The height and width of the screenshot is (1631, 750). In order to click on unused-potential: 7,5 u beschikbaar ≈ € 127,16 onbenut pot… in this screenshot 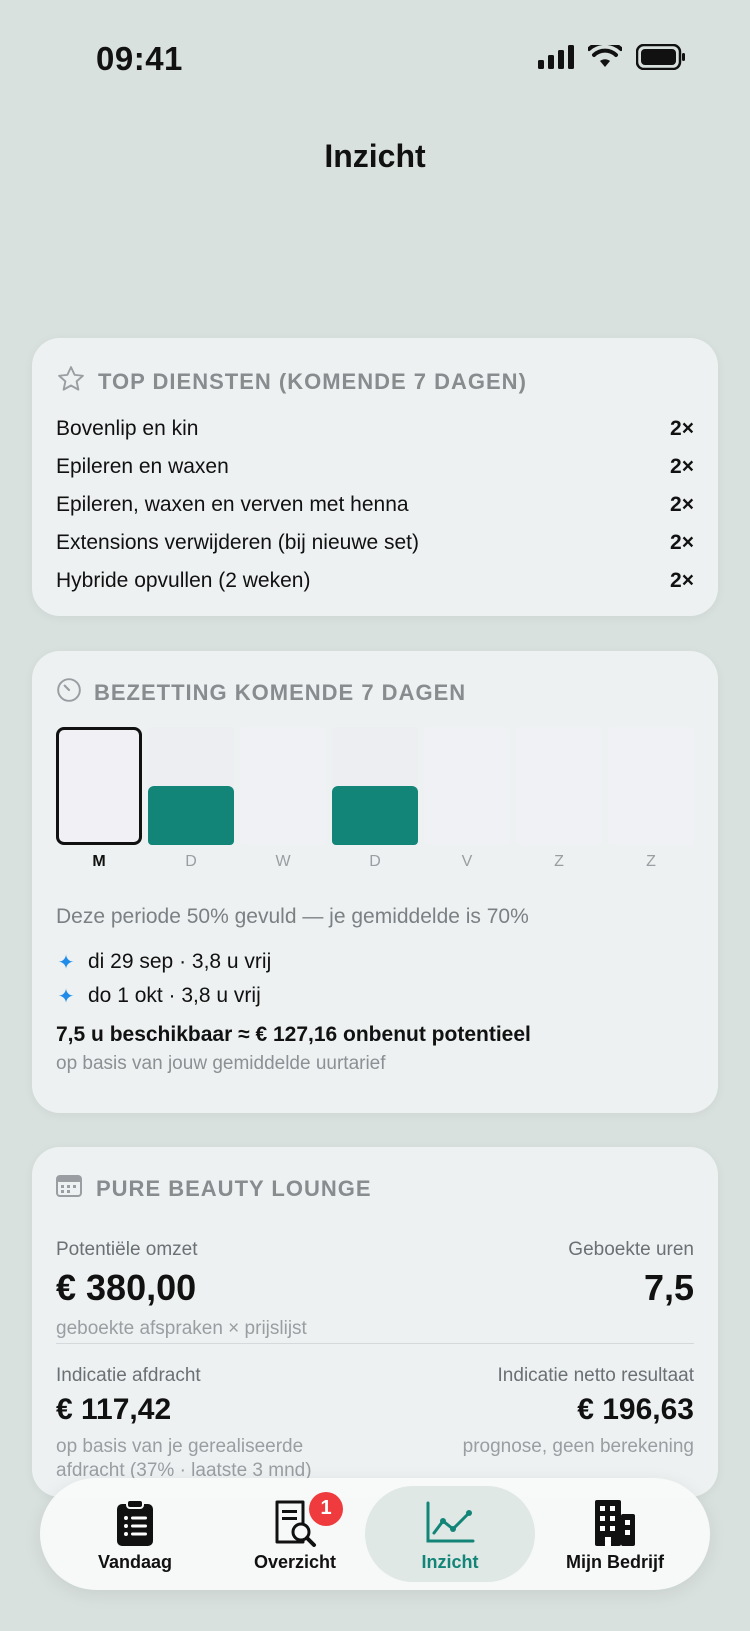, I will do `click(293, 1034)`.